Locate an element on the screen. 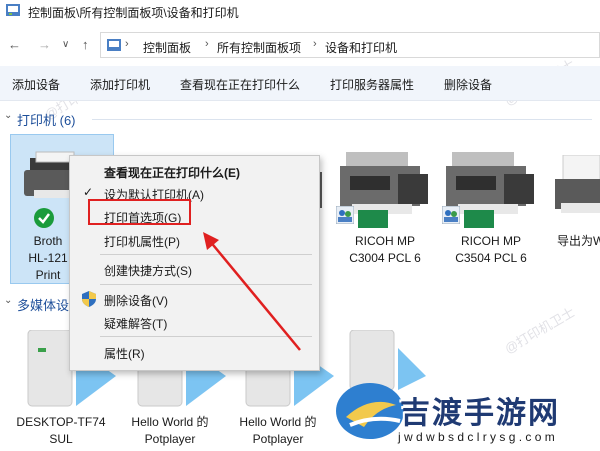  recent-locations-button: ∨ is located at coordinates (65, 44).